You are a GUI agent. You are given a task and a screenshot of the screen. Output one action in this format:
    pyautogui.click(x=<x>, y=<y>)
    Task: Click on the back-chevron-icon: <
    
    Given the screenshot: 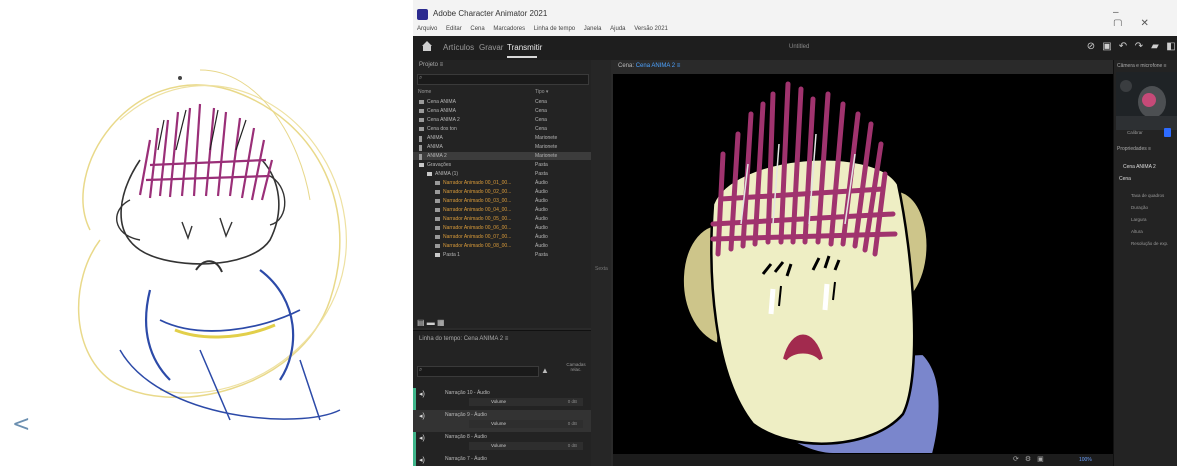 What is the action you would take?
    pyautogui.click(x=21, y=424)
    